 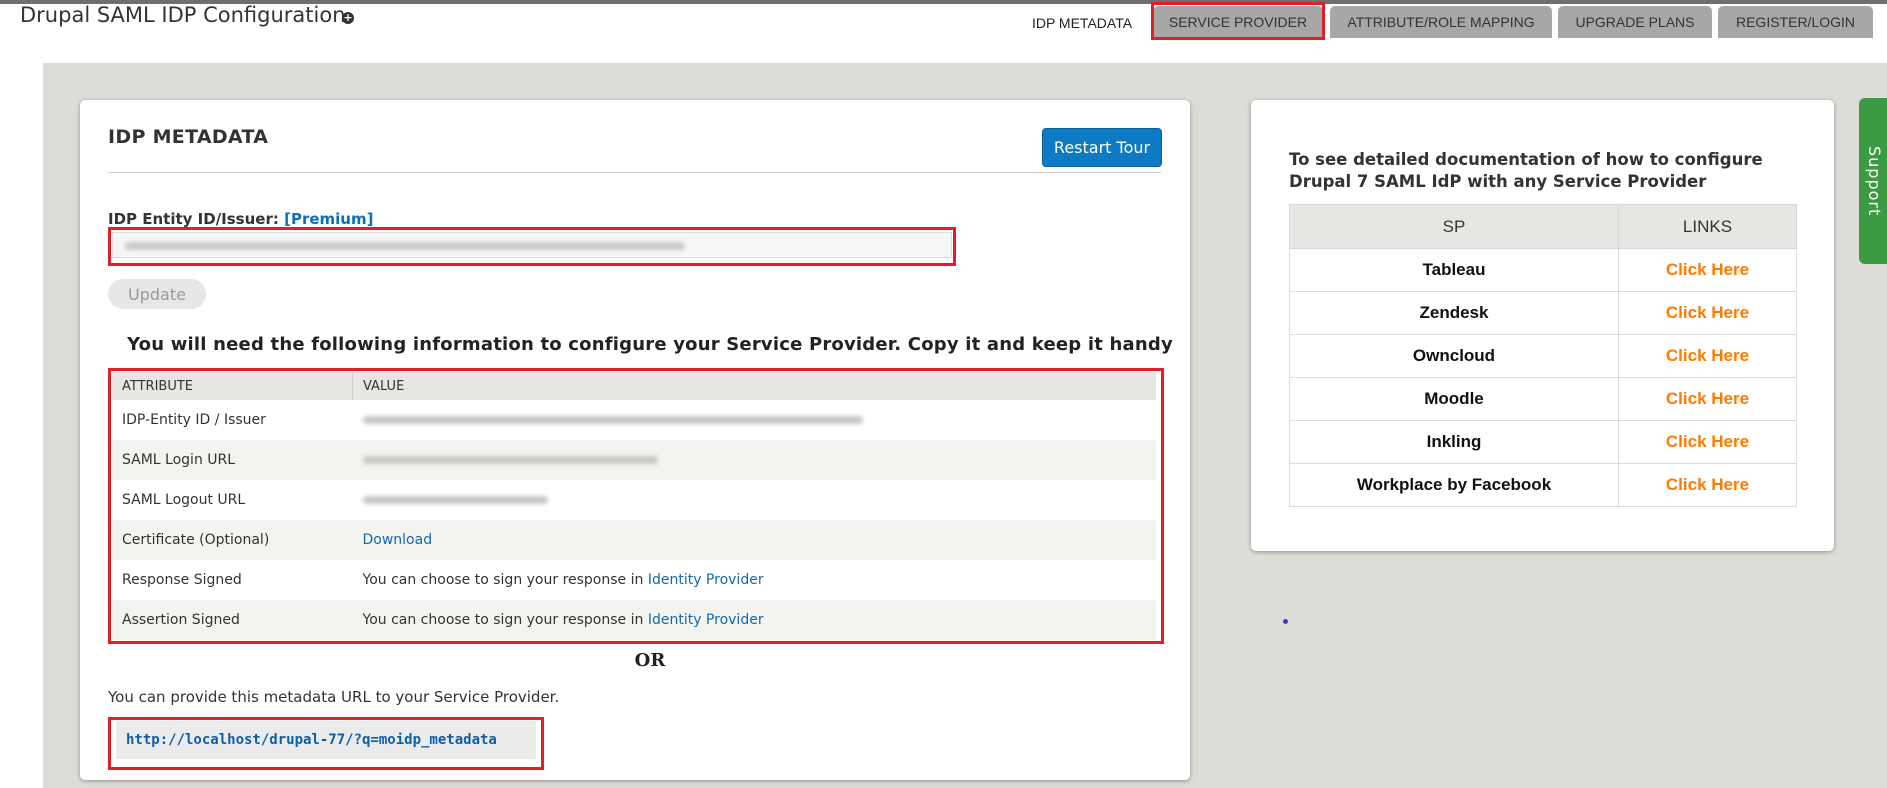 I want to click on attribute-cell: IDP-Entity ID / Issuer, so click(x=194, y=420).